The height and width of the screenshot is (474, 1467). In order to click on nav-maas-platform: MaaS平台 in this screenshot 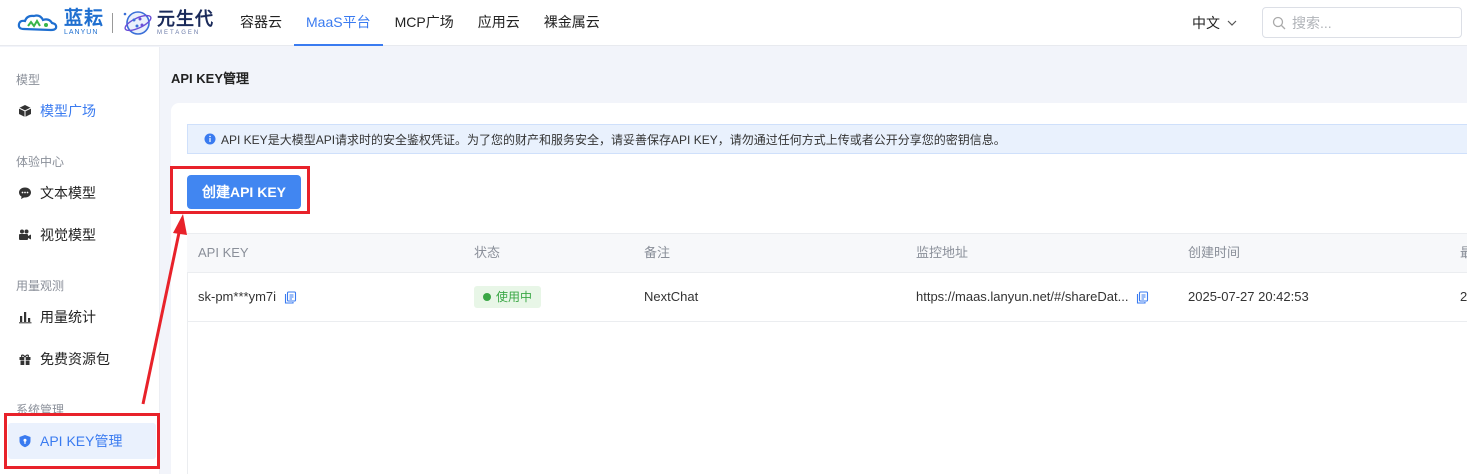, I will do `click(338, 23)`.